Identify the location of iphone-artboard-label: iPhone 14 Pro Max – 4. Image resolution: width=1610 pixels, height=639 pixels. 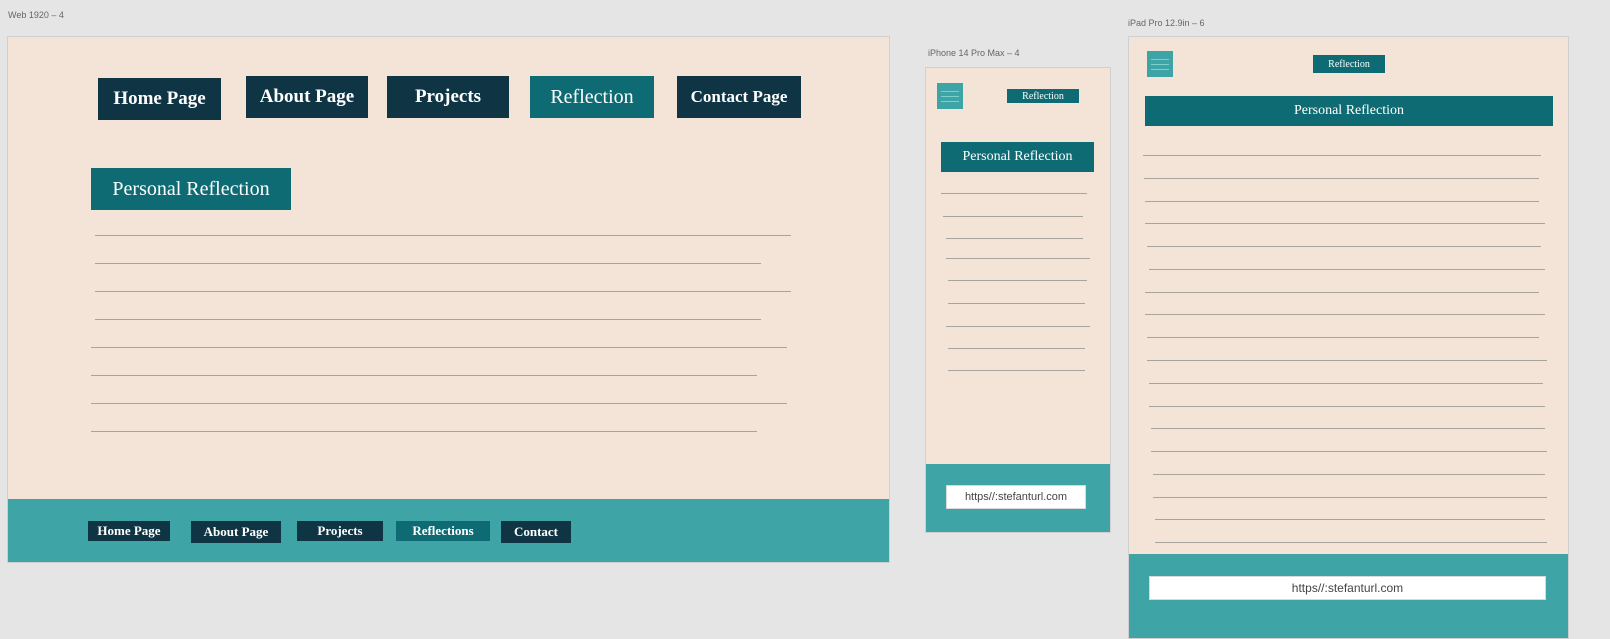
(974, 53).